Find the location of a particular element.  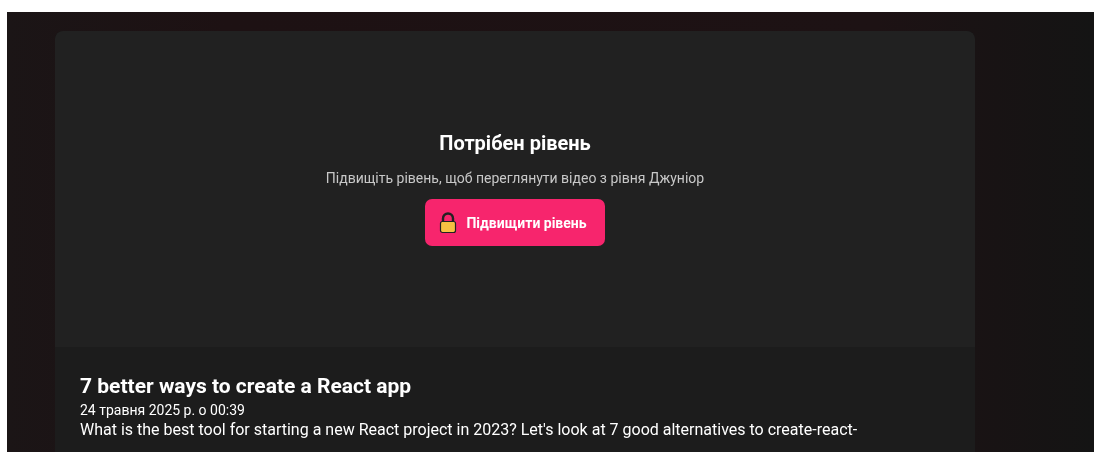

locked-title: Потрібен рівень is located at coordinates (515, 143).